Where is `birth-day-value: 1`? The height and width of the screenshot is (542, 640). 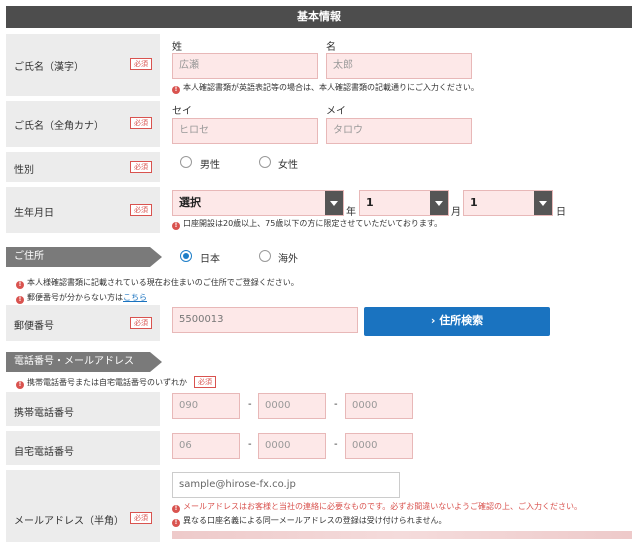
birth-day-value: 1 is located at coordinates (474, 202).